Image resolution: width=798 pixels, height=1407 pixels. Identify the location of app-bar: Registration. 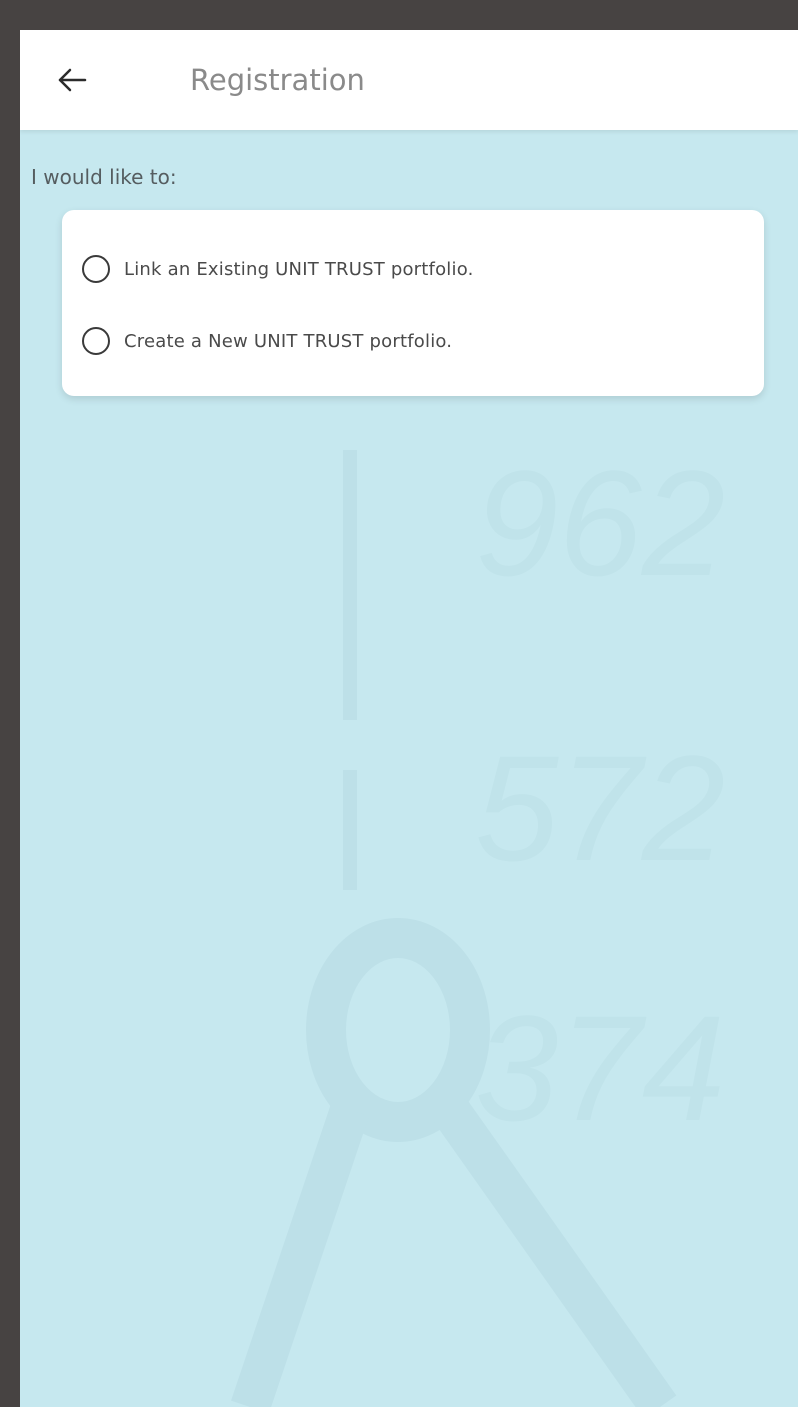
(409, 80).